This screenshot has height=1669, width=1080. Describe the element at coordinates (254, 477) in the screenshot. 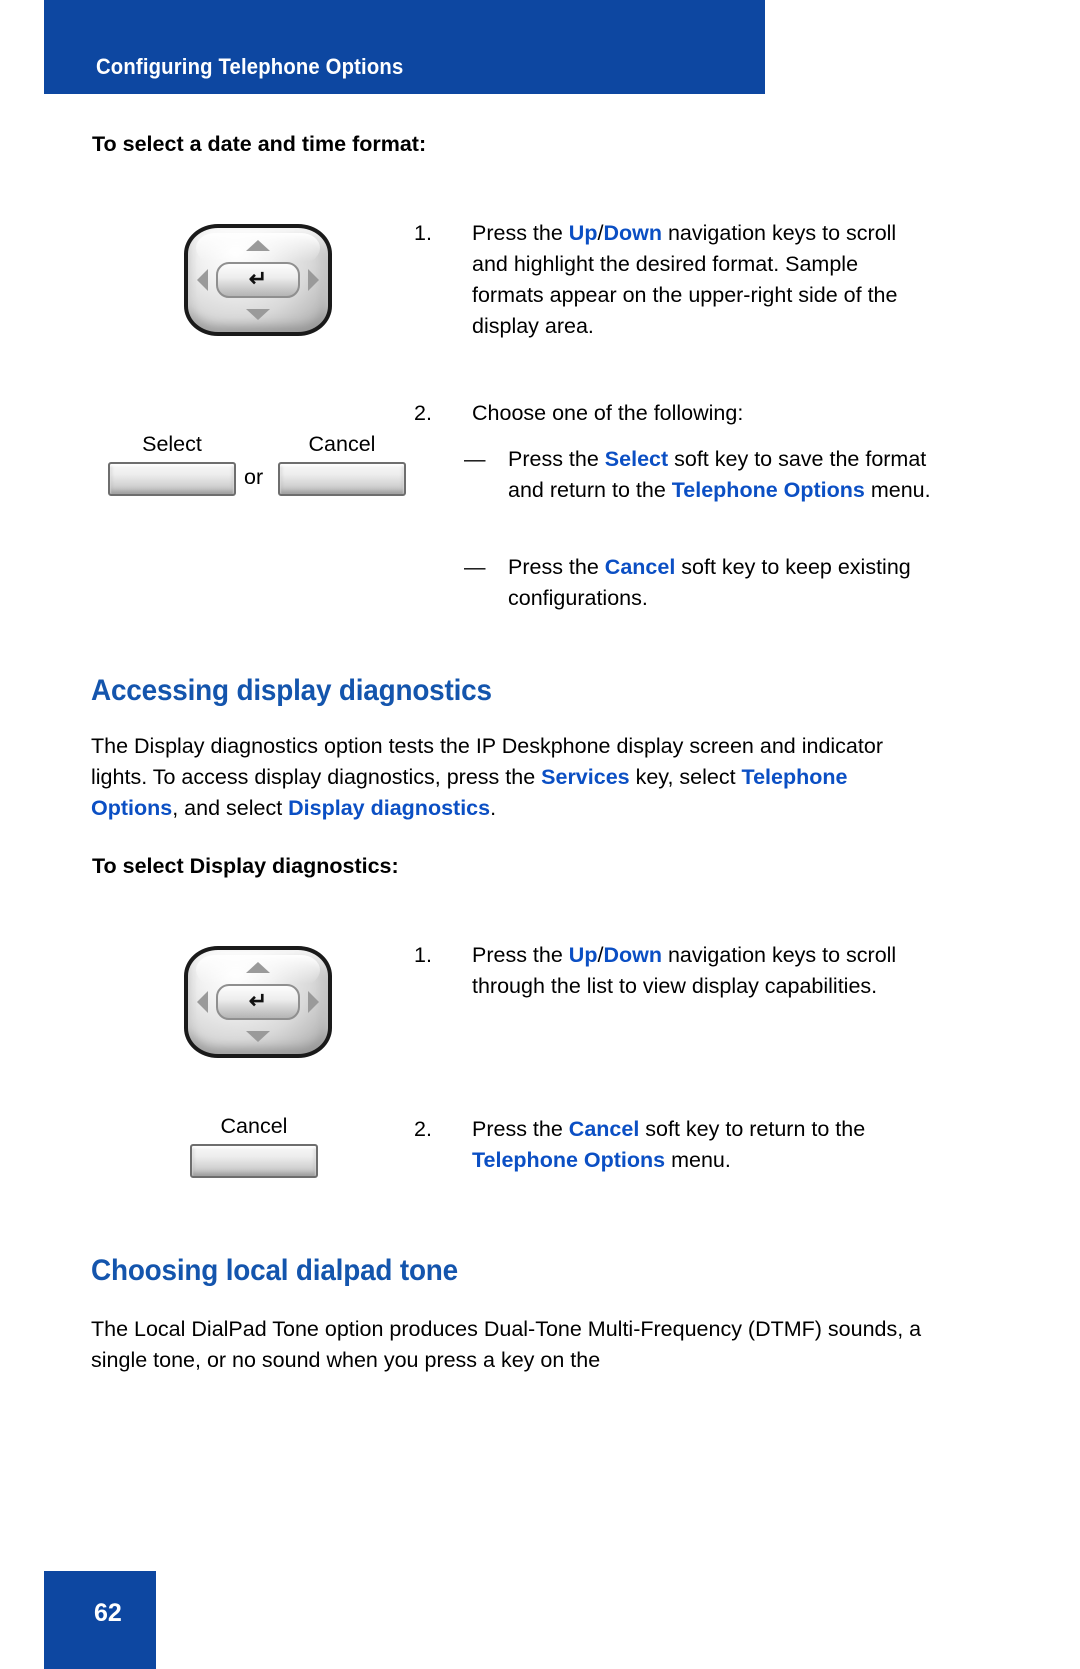

I see `softkey-separator-or: or` at that location.